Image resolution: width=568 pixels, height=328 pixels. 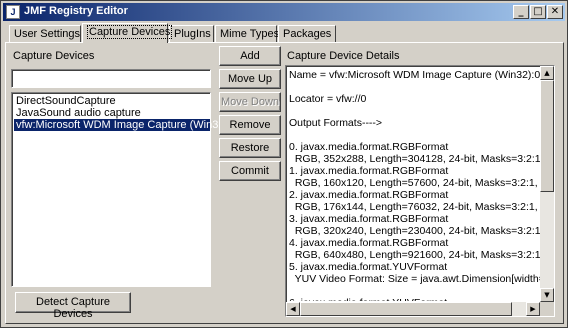 What do you see at coordinates (112, 101) in the screenshot?
I see `list-item: DirectSoundCapture` at bounding box center [112, 101].